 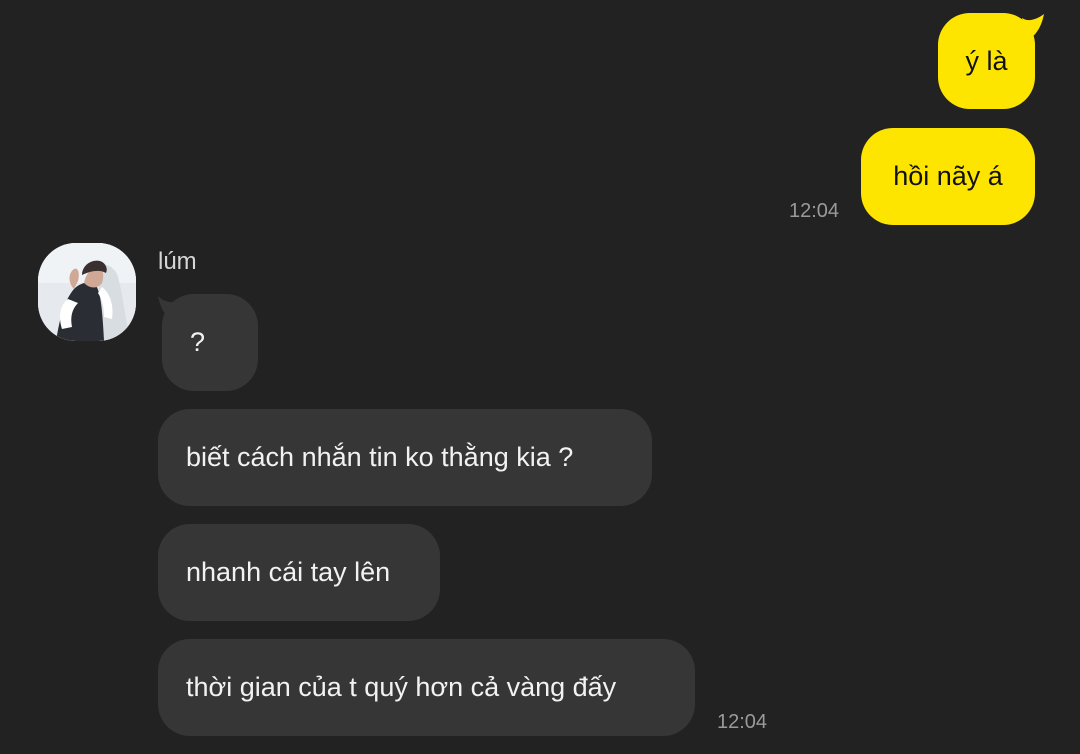 I want to click on avatar, so click(x=87, y=292).